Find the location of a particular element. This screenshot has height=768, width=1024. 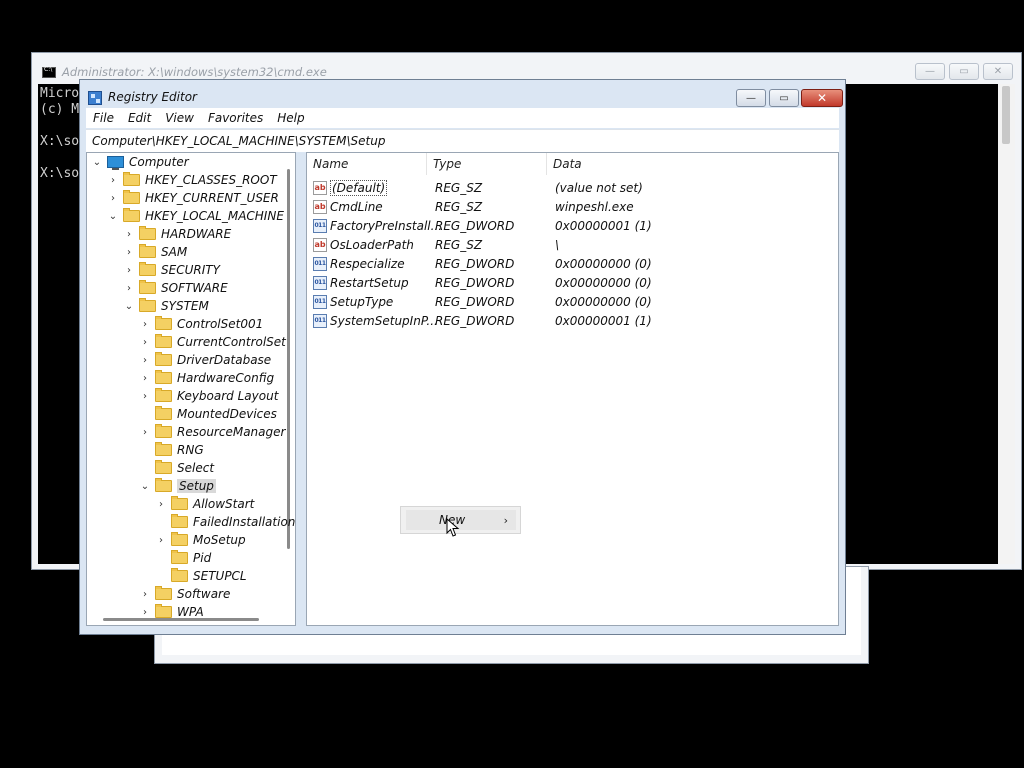

value-name: SetupType is located at coordinates (362, 301).